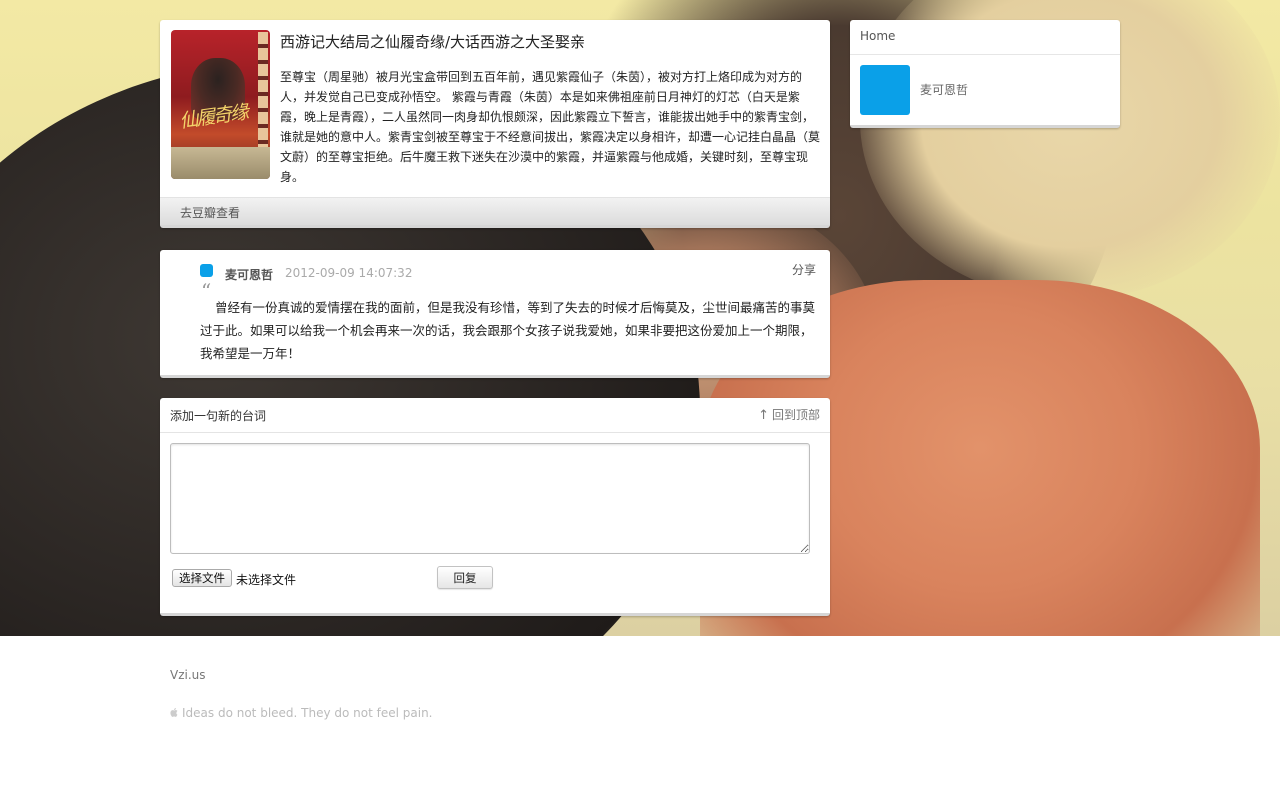 The image size is (1280, 800). I want to click on home-link: Home, so click(877, 36).